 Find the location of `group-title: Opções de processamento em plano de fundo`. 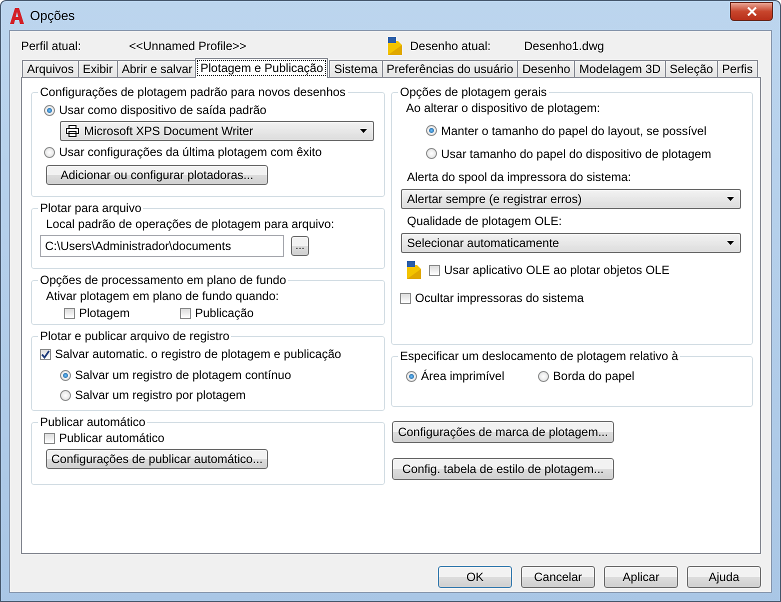

group-title: Opções de processamento em plano de fundo is located at coordinates (163, 280).